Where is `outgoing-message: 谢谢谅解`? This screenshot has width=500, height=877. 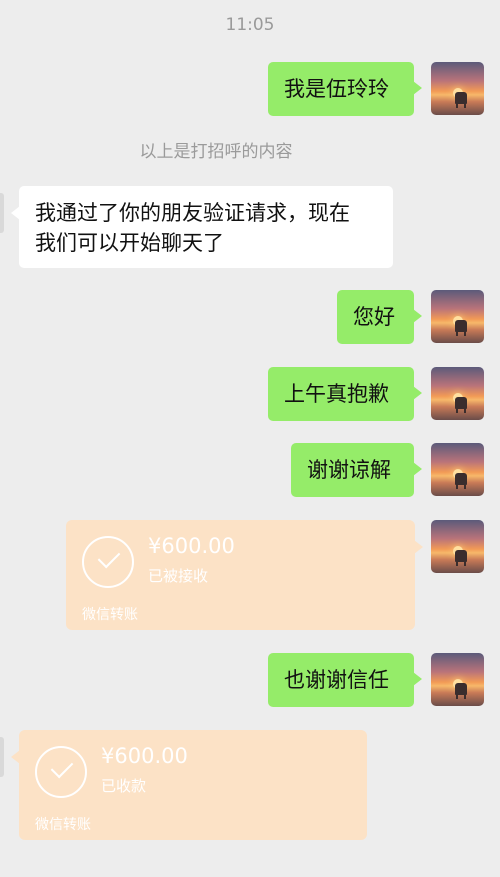
outgoing-message: 谢谢谅解 is located at coordinates (356, 470).